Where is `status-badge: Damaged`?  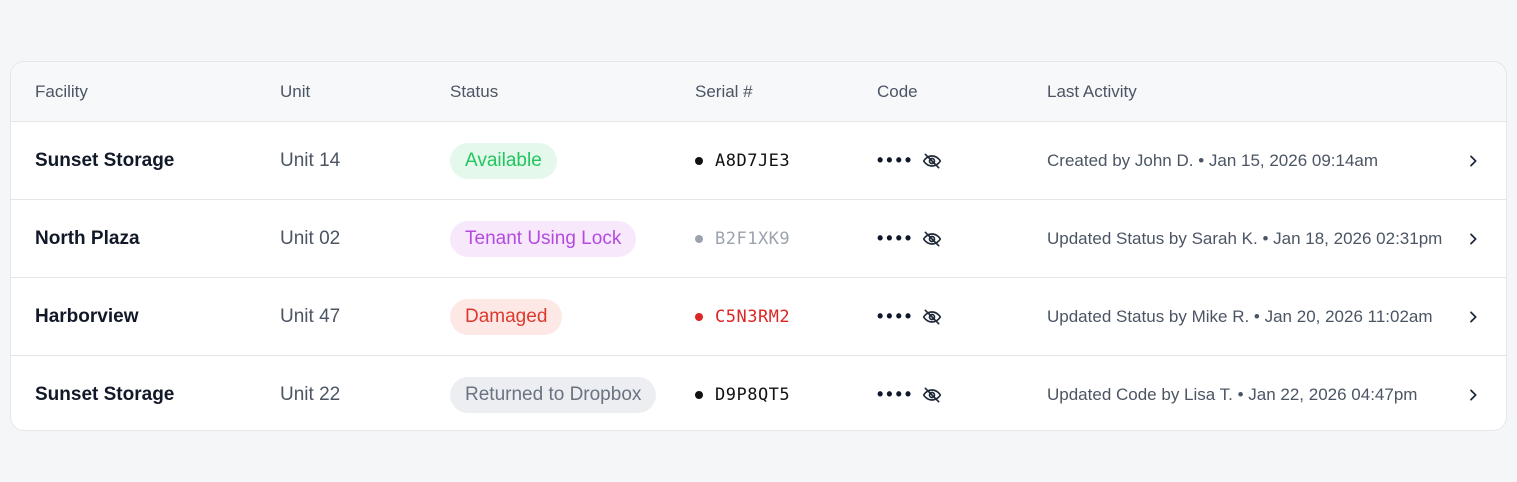
status-badge: Damaged is located at coordinates (506, 316).